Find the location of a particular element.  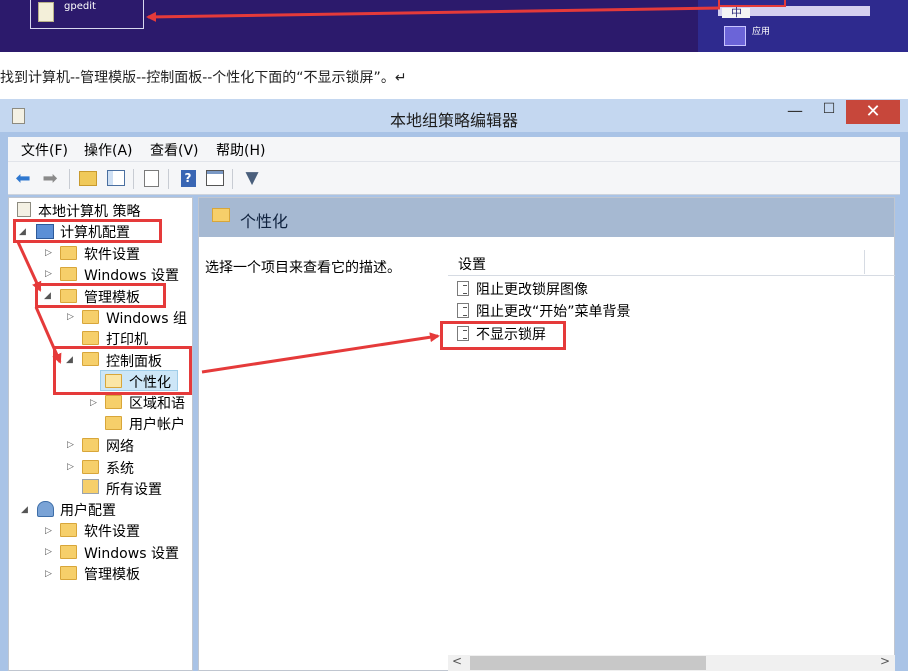

arrow-admin-to-control is located at coordinates (48, 335).